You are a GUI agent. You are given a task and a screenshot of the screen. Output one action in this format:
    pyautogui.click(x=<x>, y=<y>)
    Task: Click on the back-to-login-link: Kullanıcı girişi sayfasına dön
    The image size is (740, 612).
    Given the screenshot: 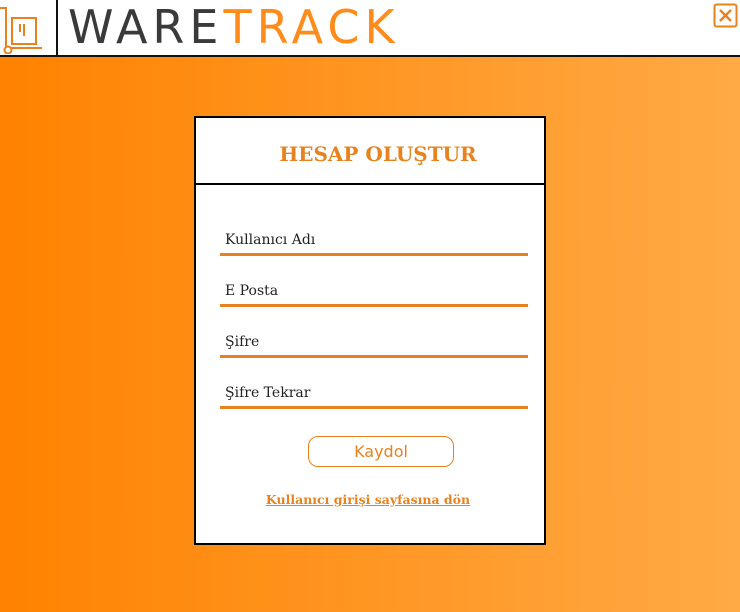 What is the action you would take?
    pyautogui.click(x=368, y=499)
    